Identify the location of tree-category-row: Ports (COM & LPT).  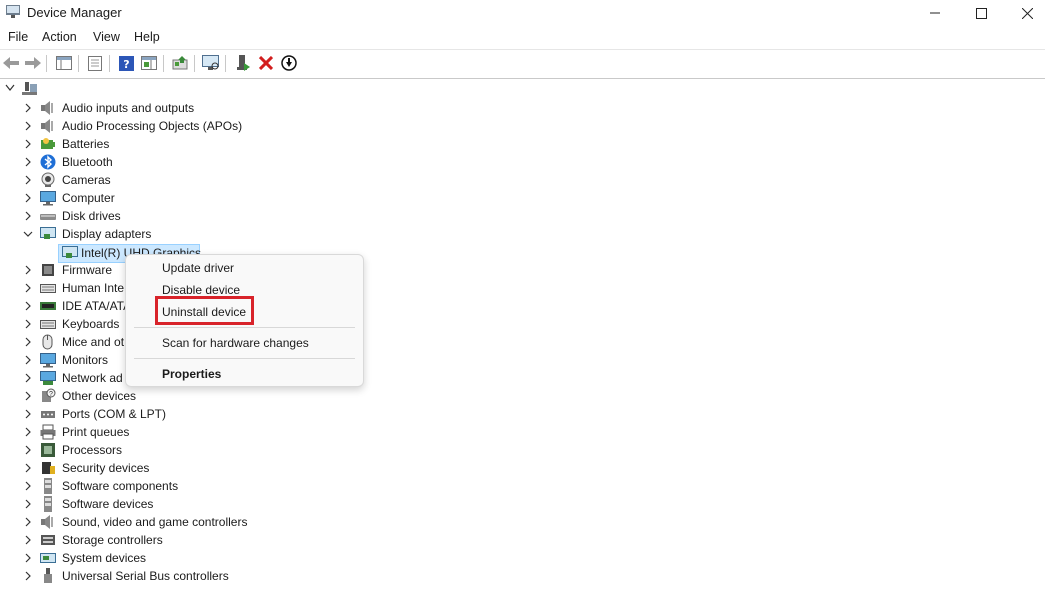
(200, 414).